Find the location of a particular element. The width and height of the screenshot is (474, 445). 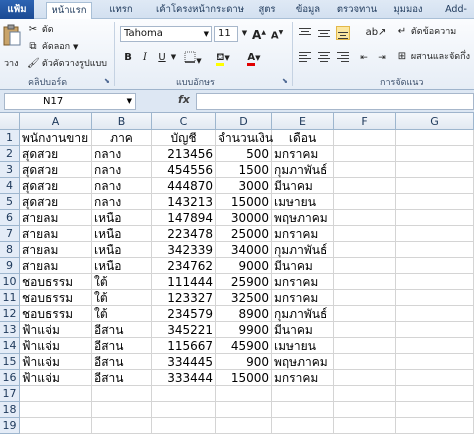

table-cell: 25000 is located at coordinates (244, 234).